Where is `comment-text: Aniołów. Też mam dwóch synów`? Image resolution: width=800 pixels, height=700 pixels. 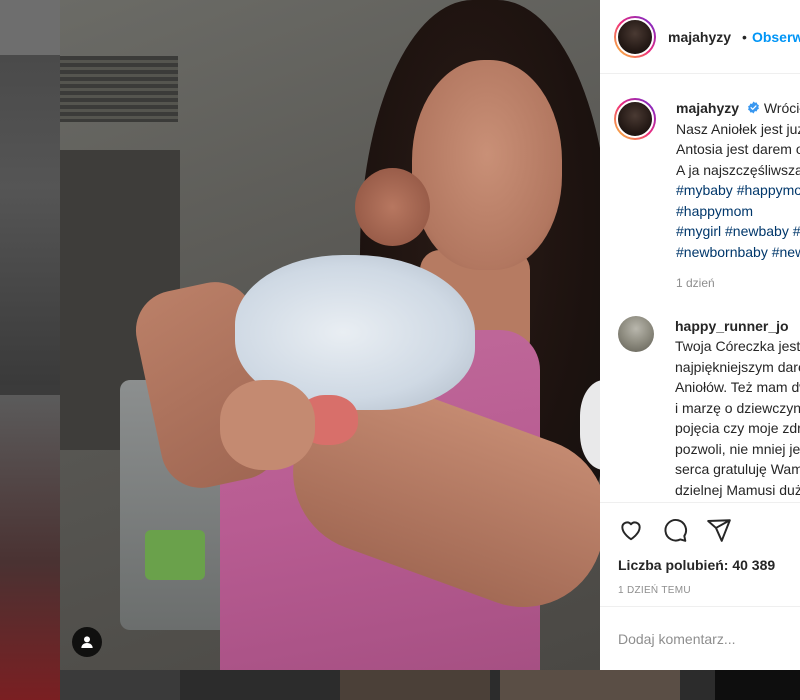 comment-text: Aniołów. Też mam dwóch synów is located at coordinates (737, 387).